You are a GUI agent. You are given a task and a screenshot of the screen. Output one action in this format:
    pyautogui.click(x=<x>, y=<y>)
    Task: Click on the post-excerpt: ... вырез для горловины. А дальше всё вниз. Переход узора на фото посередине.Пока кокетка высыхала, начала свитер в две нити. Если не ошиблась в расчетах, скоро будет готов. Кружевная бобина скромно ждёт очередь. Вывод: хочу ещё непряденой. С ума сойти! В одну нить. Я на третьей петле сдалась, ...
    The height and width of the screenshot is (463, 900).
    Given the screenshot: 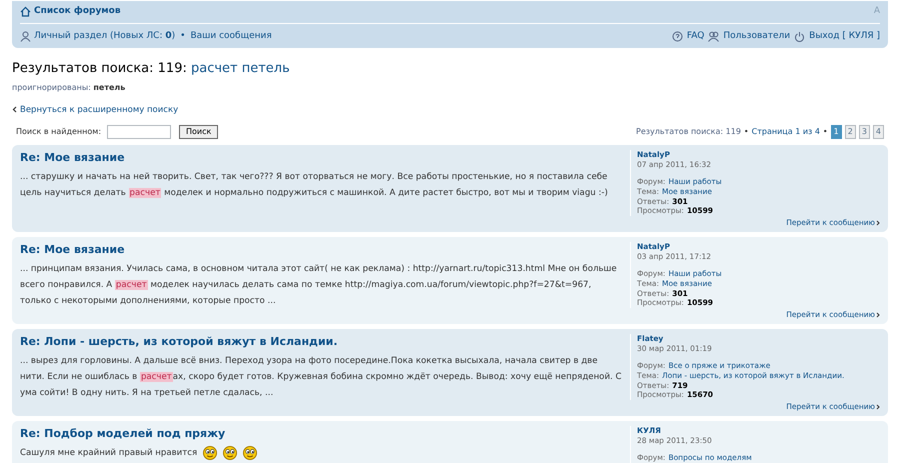 What is the action you would take?
    pyautogui.click(x=321, y=377)
    